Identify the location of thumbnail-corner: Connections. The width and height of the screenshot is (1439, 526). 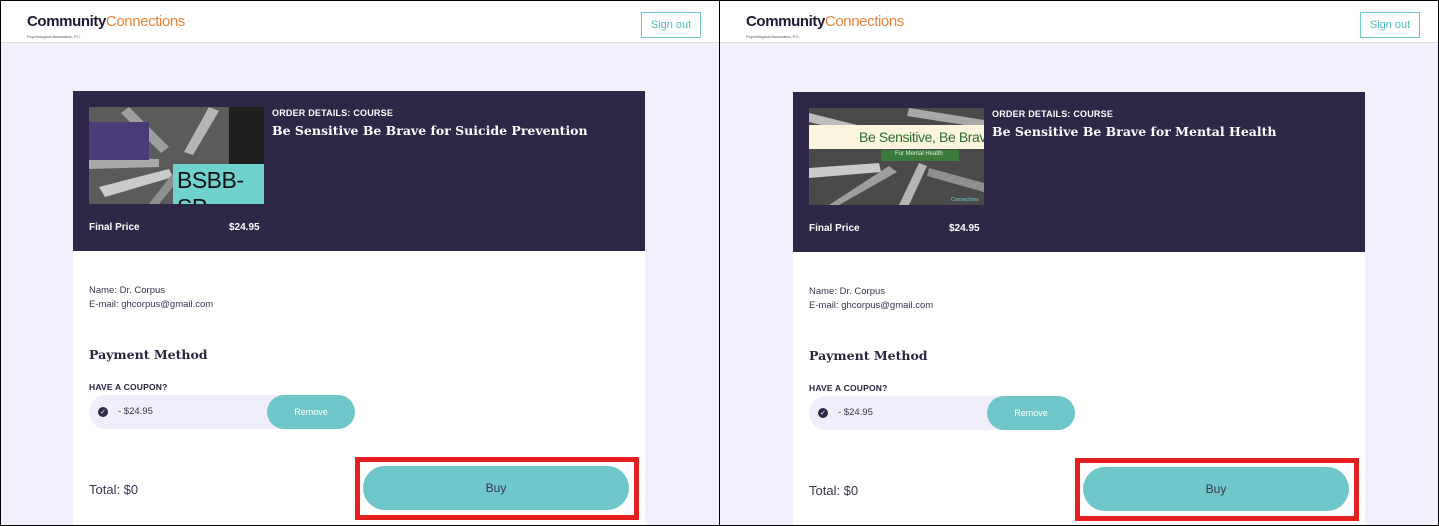
(965, 200).